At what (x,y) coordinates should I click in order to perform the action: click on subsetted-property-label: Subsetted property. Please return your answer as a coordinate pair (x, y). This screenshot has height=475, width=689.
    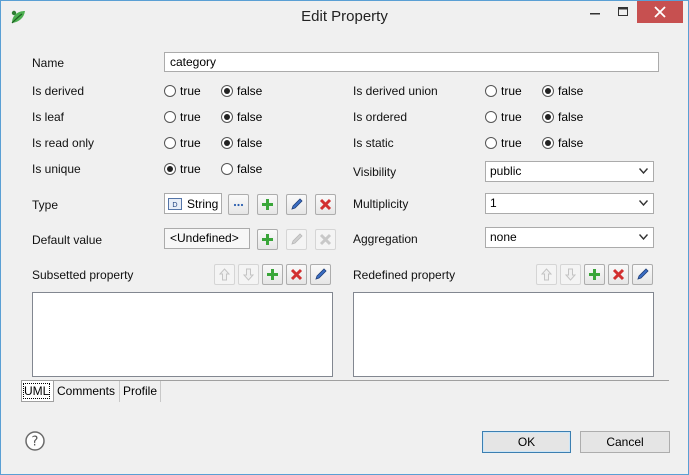
    Looking at the image, I should click on (83, 275).